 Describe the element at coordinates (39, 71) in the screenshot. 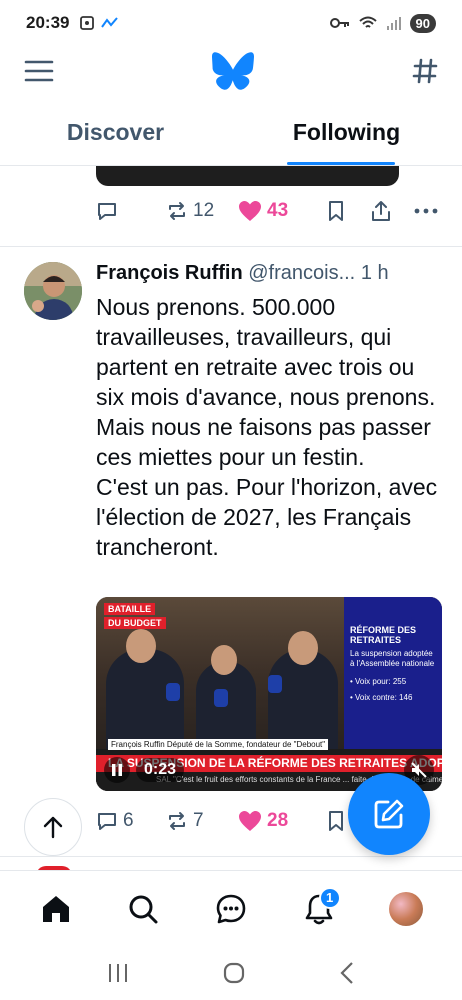

I see `menu-icon` at that location.